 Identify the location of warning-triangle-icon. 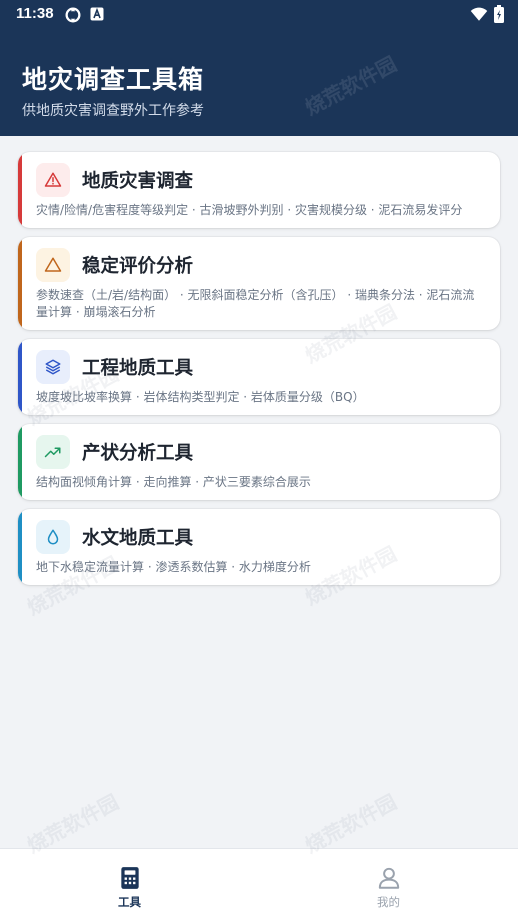
(53, 180).